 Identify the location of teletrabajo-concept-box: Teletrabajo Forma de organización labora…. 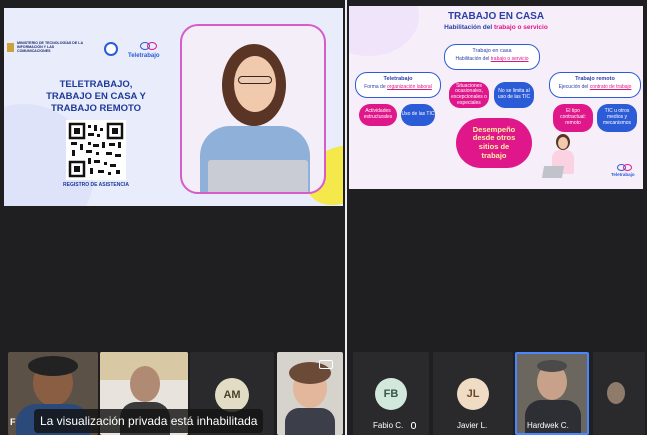
(398, 85).